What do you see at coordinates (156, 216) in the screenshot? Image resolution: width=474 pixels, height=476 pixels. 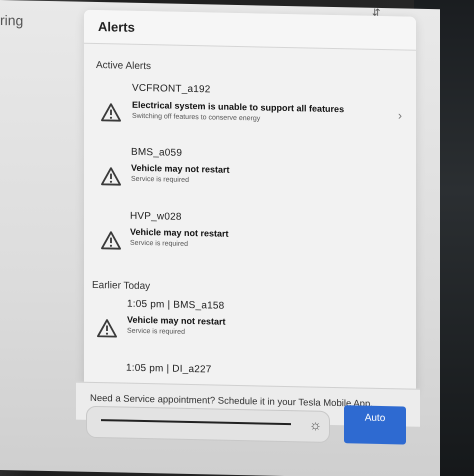 I see `alert-code: HVP_w028` at bounding box center [156, 216].